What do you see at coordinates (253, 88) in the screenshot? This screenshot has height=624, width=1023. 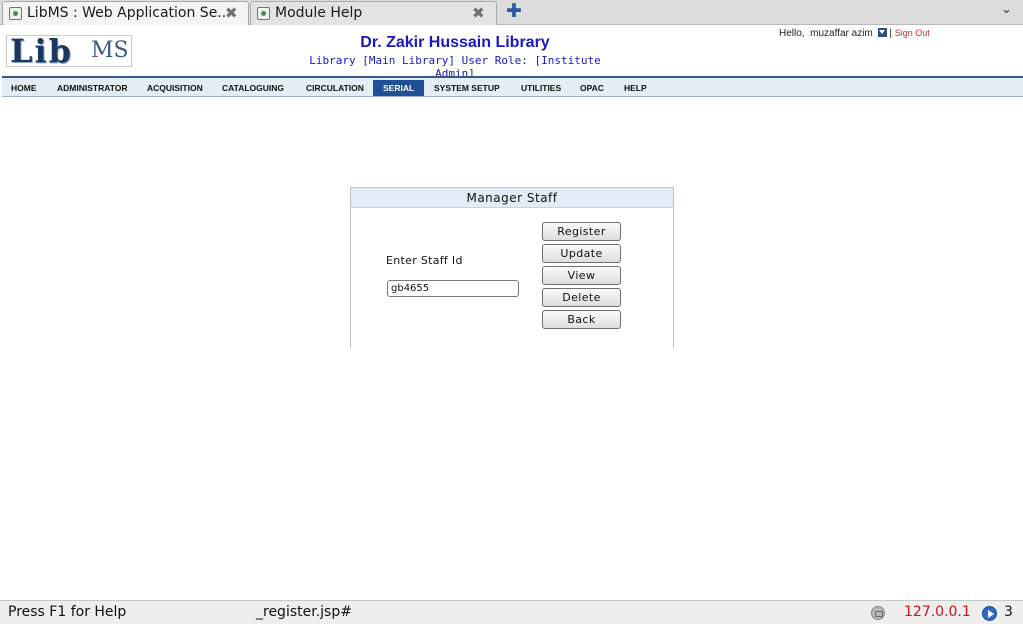 I see `nav-cataloguing: CATALOGUING` at bounding box center [253, 88].